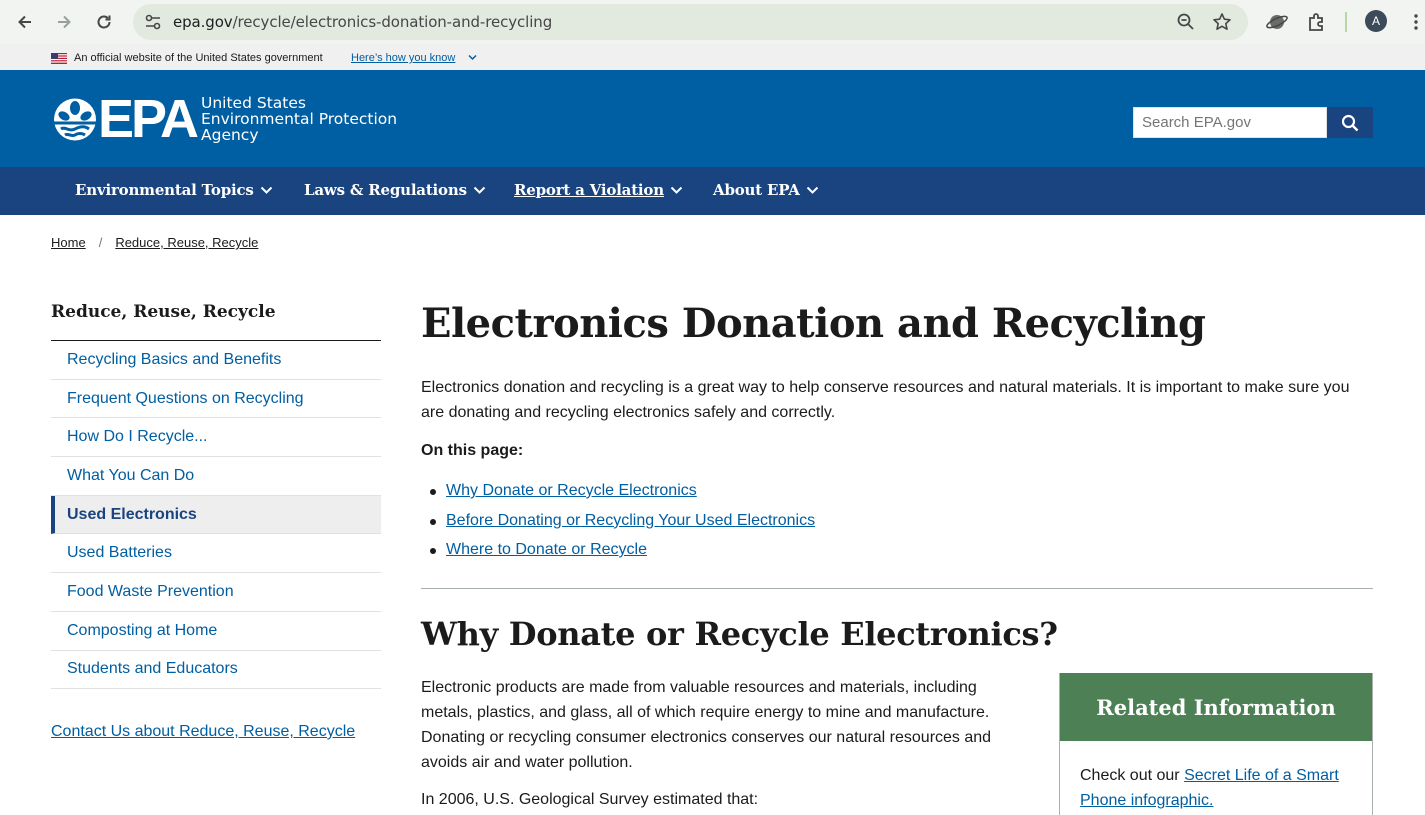 Image resolution: width=1425 pixels, height=815 pixels. What do you see at coordinates (203, 732) in the screenshot?
I see `contact-us-link: Contact Us about Reduce, Reuse, Recycle` at bounding box center [203, 732].